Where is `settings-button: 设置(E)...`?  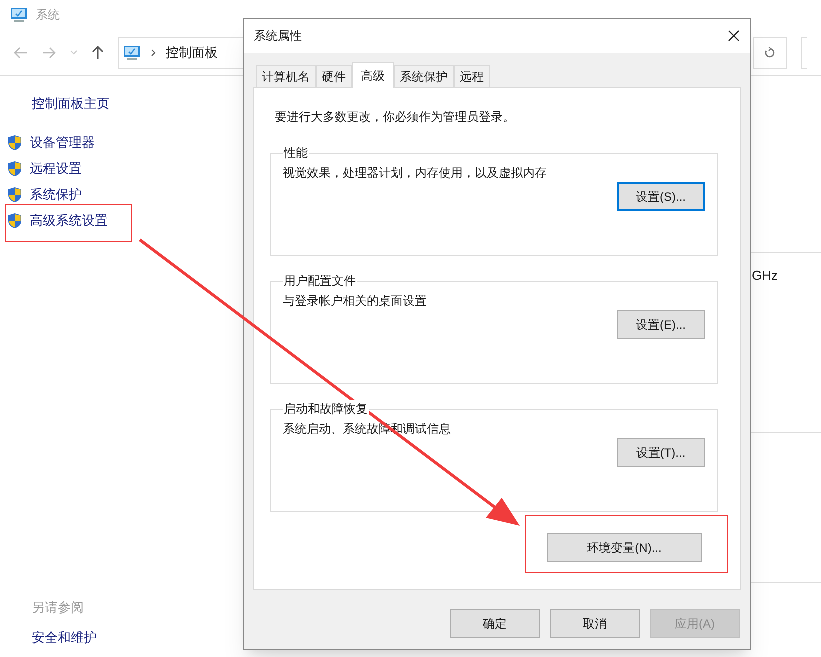 settings-button: 设置(E)... is located at coordinates (661, 324).